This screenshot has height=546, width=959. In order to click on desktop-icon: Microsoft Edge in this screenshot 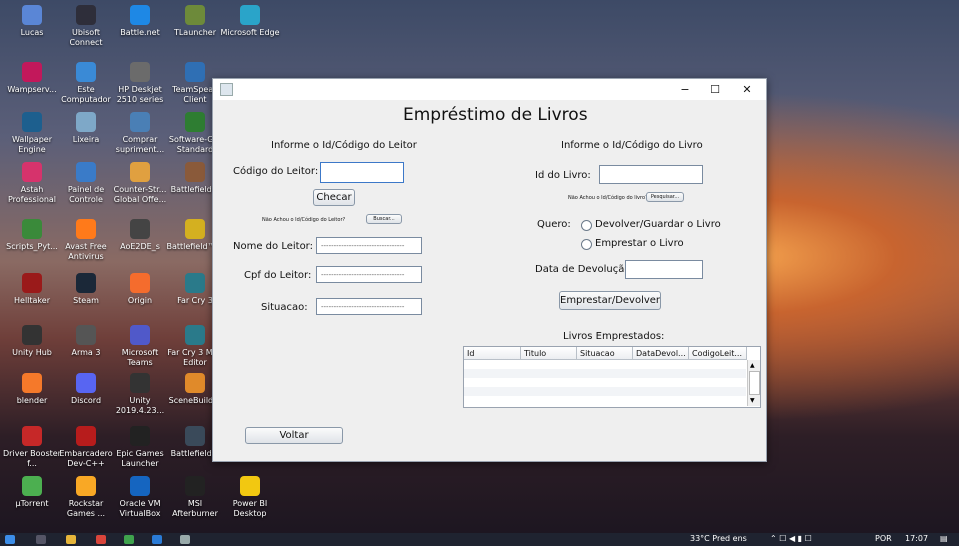, I will do `click(250, 21)`.